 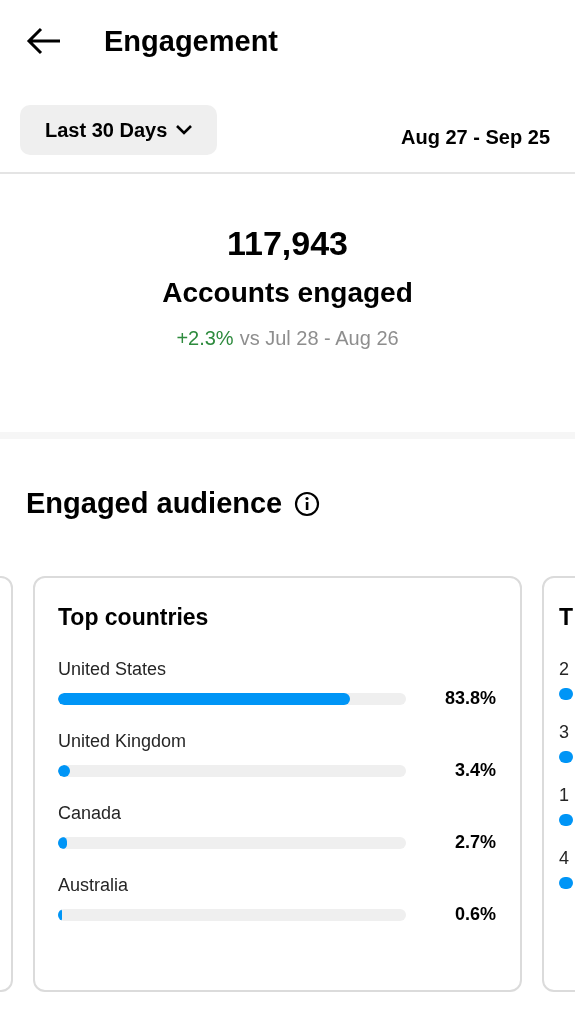 What do you see at coordinates (474, 914) in the screenshot?
I see `percent-value: 0.6%` at bounding box center [474, 914].